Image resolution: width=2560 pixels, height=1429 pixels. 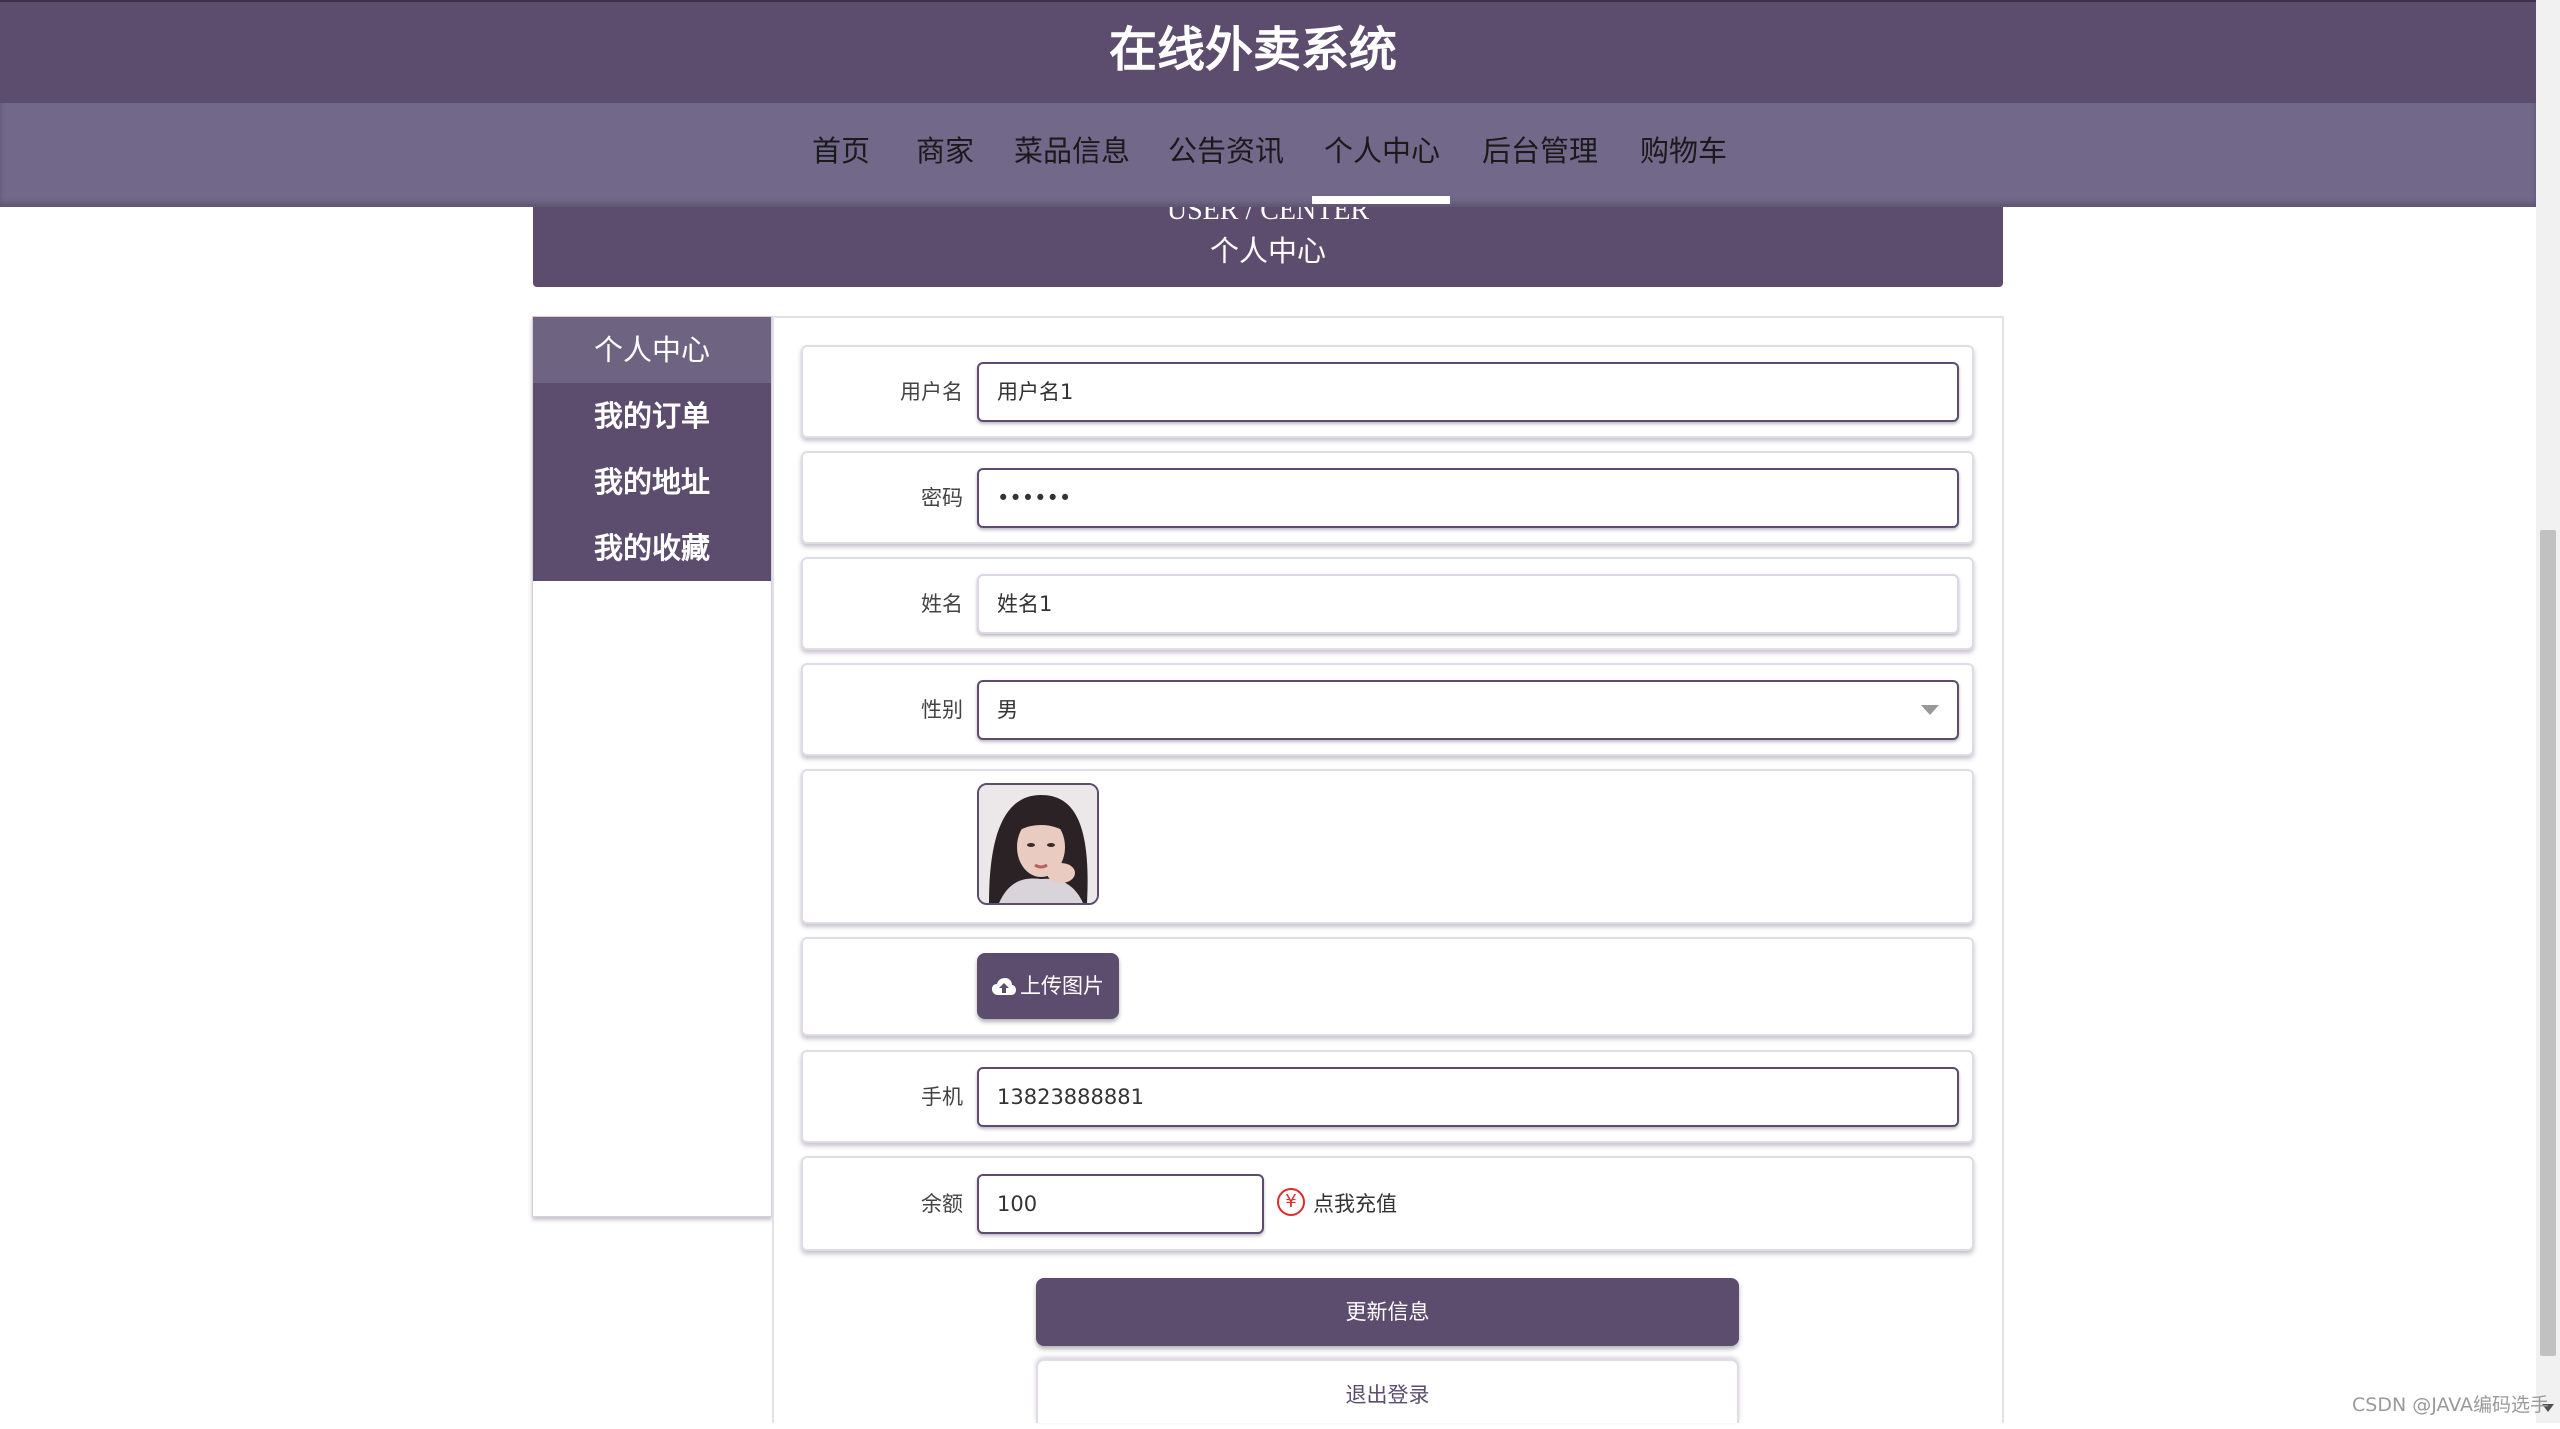 I want to click on logout-button: 退出登录, so click(x=1387, y=1391).